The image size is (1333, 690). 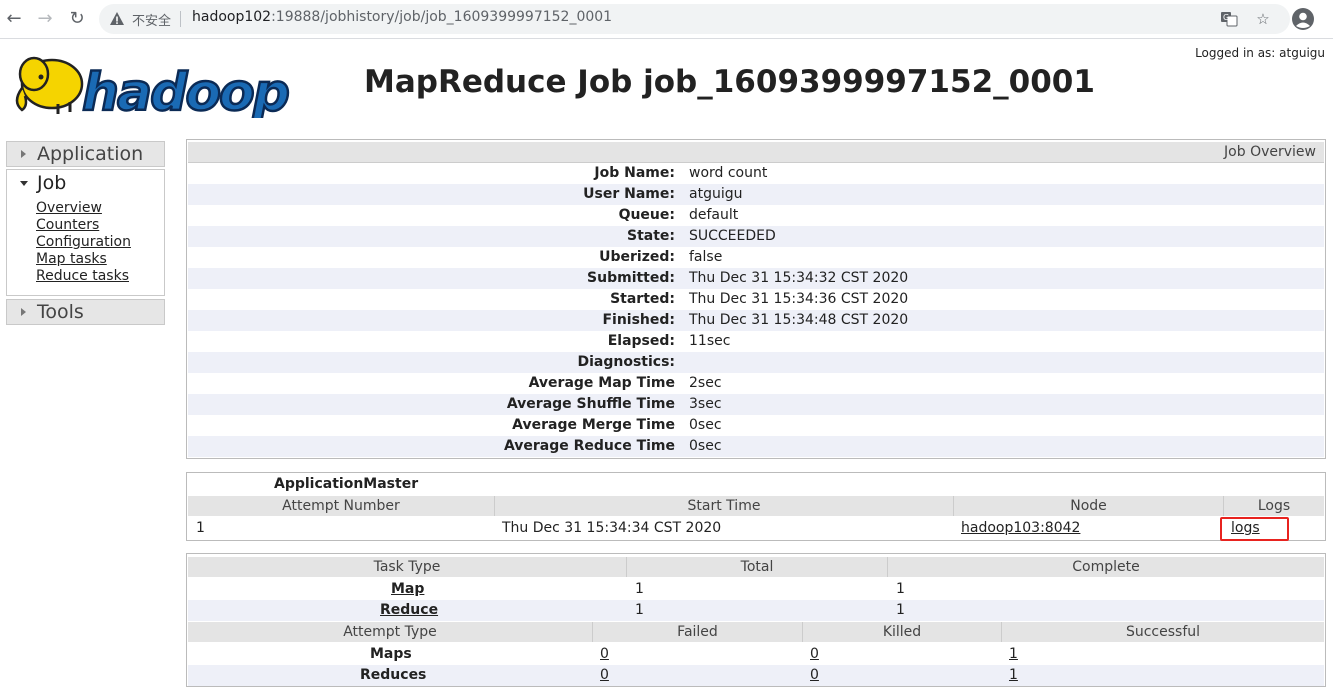 What do you see at coordinates (1260, 53) in the screenshot?
I see `logged-in-user: Logged in as: atguigu` at bounding box center [1260, 53].